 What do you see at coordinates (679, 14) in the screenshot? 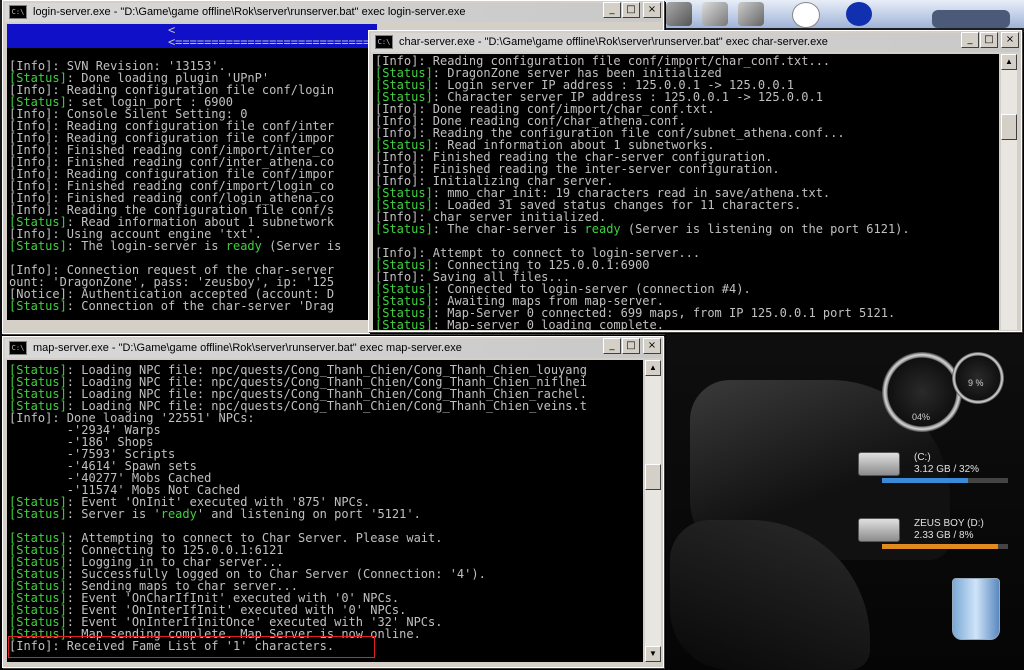
I see `tools-icon` at bounding box center [679, 14].